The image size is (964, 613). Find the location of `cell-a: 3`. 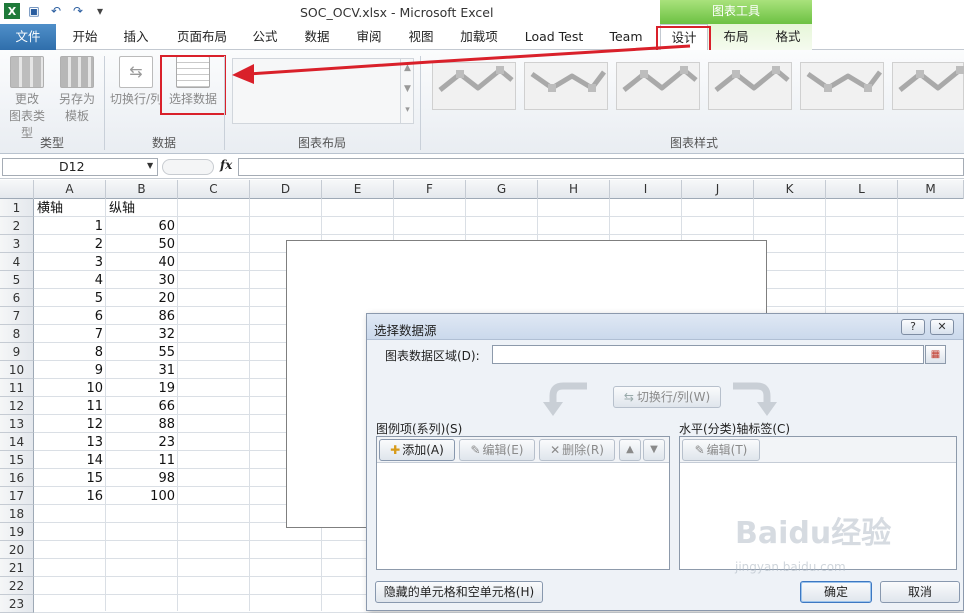

cell-a: 3 is located at coordinates (68, 263).